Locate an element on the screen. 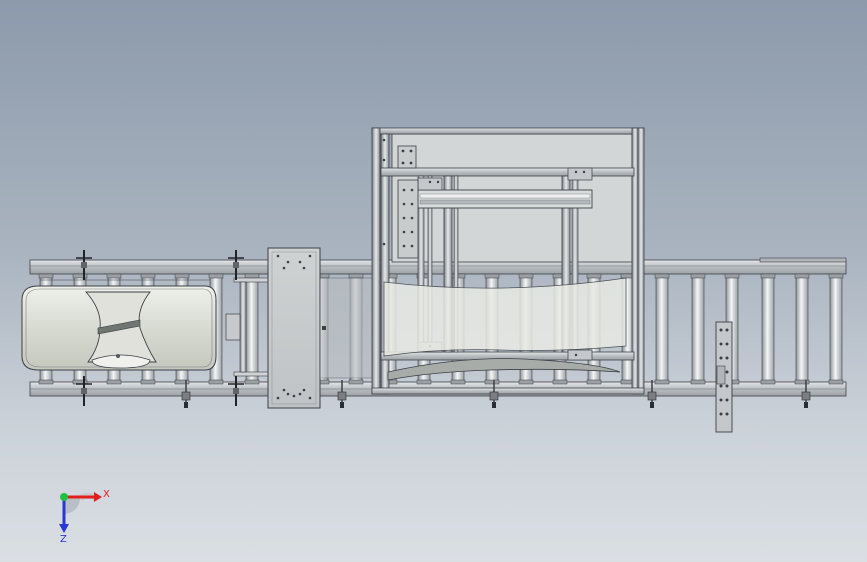  mounting-plate-right is located at coordinates (724, 377).